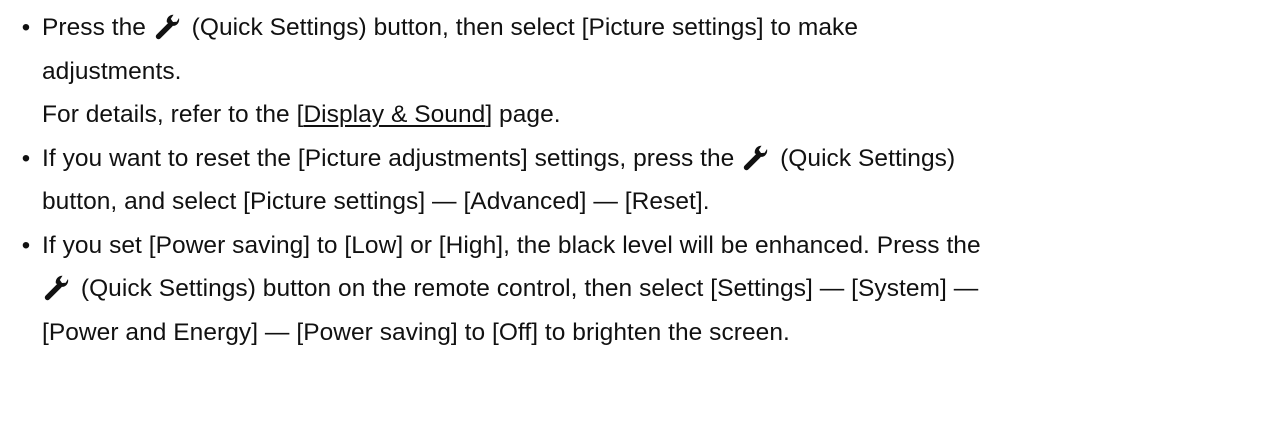 This screenshot has width=1274, height=428. What do you see at coordinates (173, 114) in the screenshot?
I see `text-segment: For details, refer to the [` at bounding box center [173, 114].